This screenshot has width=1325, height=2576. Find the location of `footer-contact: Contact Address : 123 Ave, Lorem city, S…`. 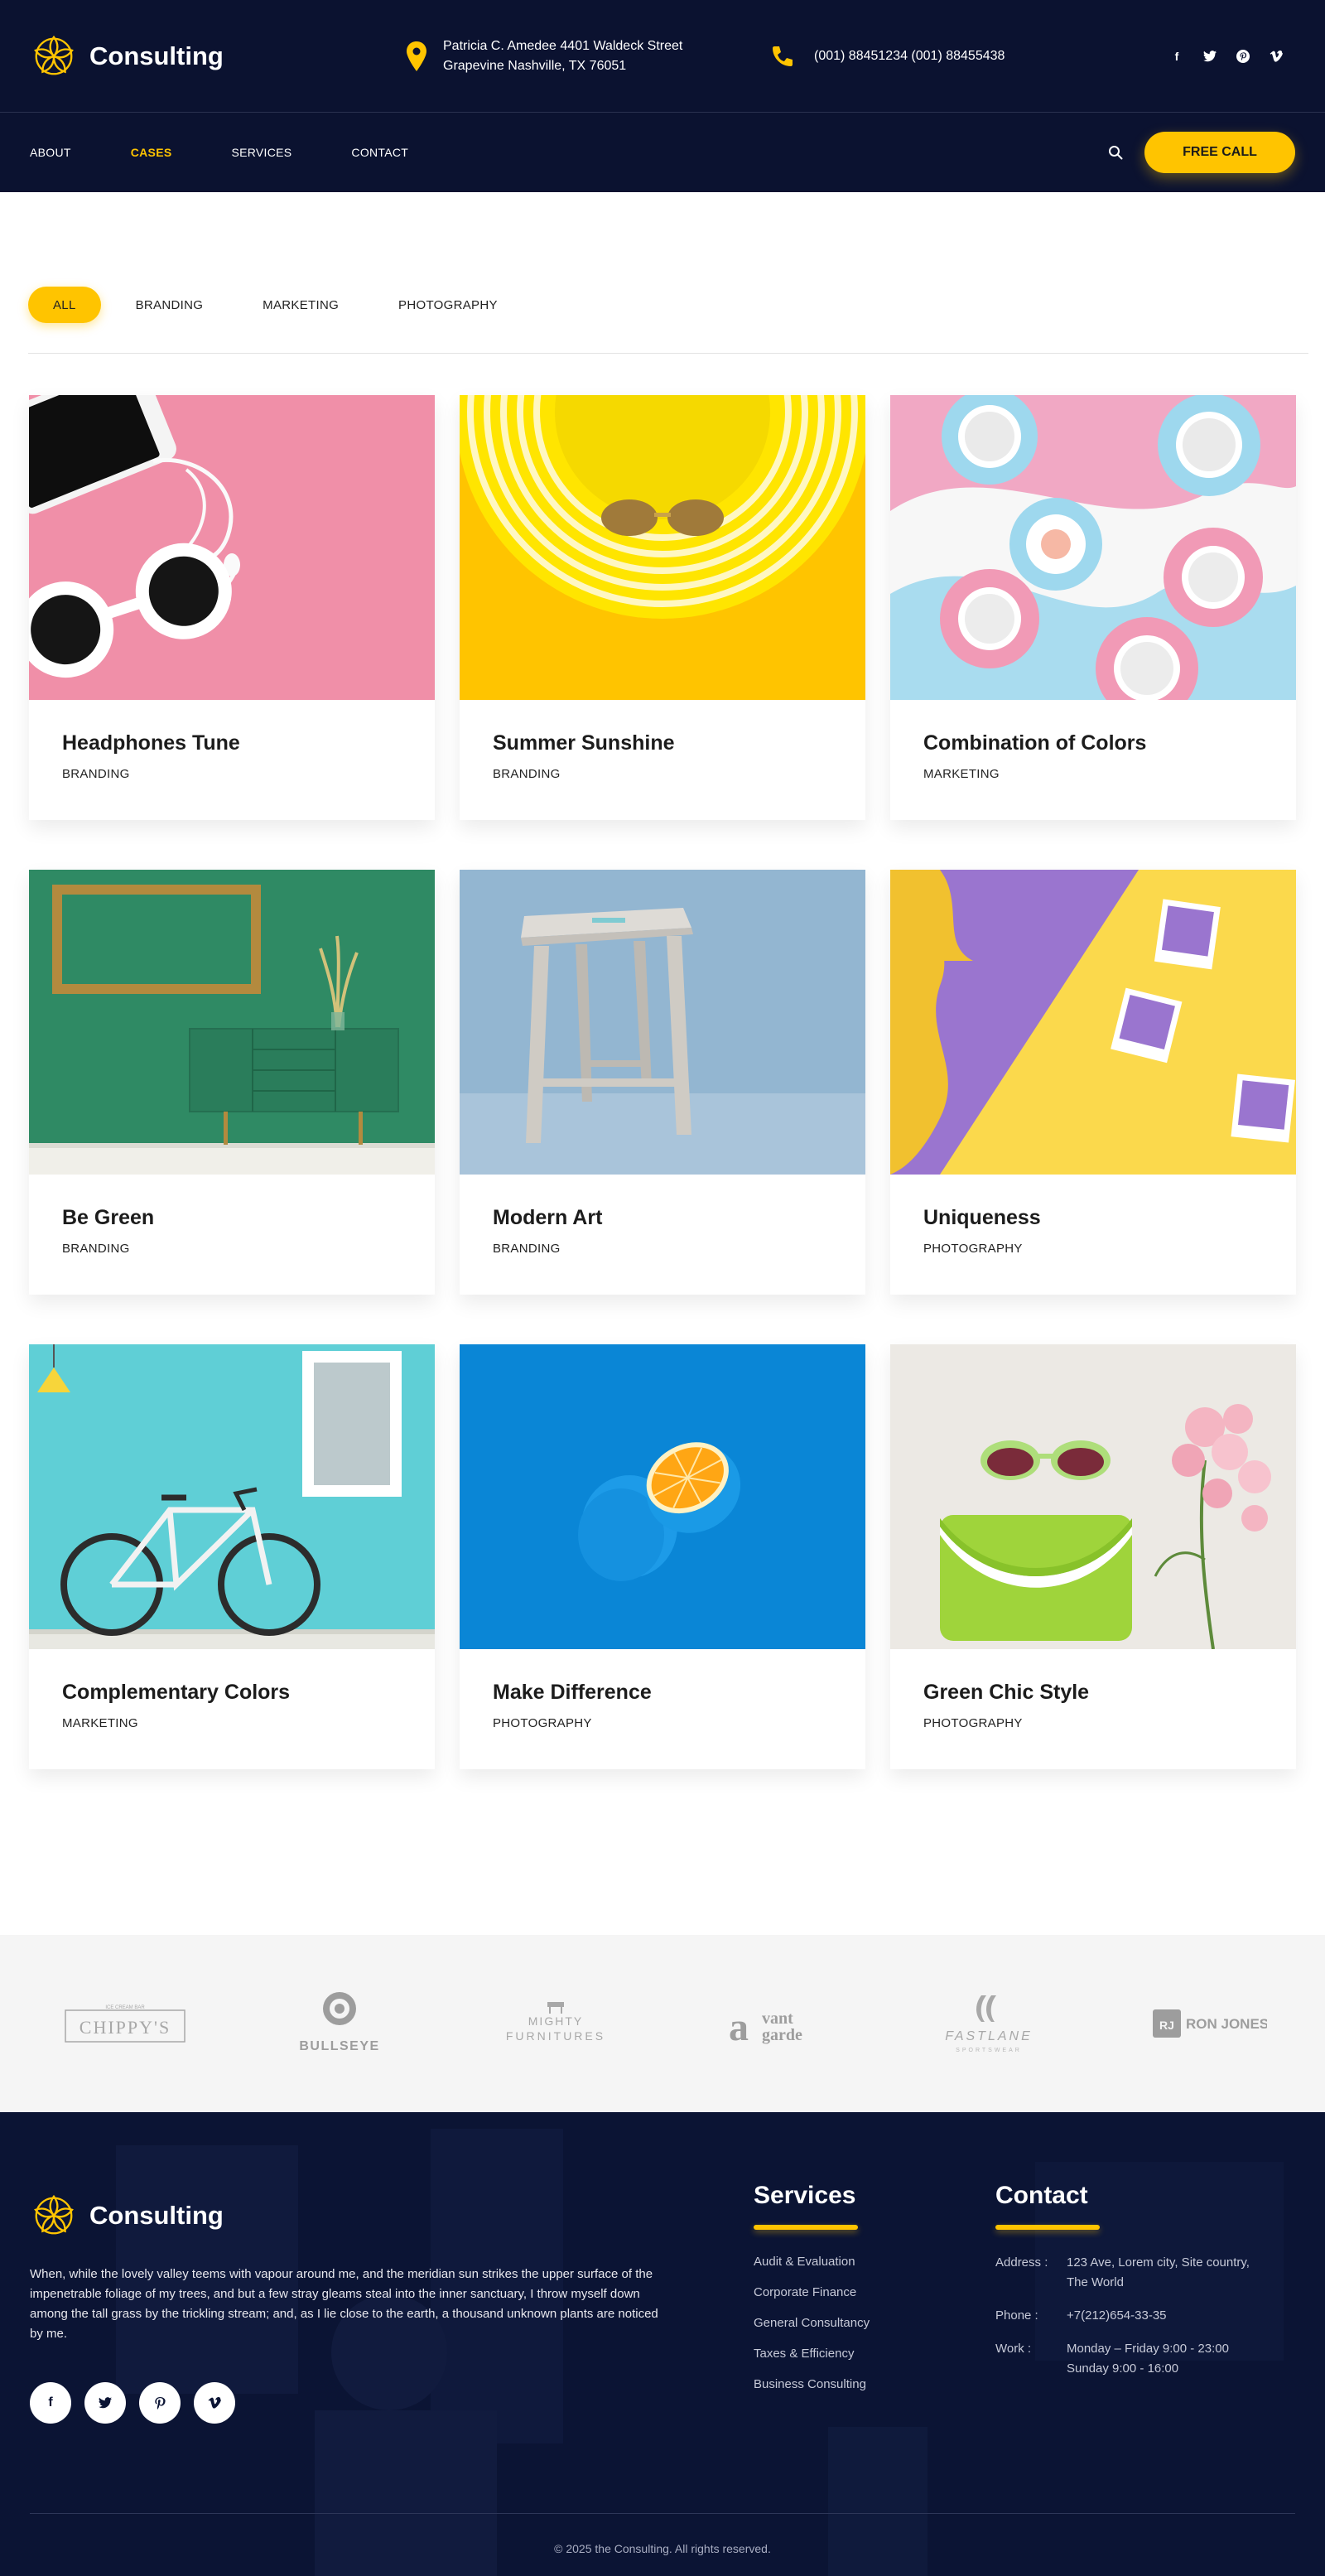

footer-contact: Contact Address : 123 Ave, Lorem city, S… is located at coordinates (1132, 2303).